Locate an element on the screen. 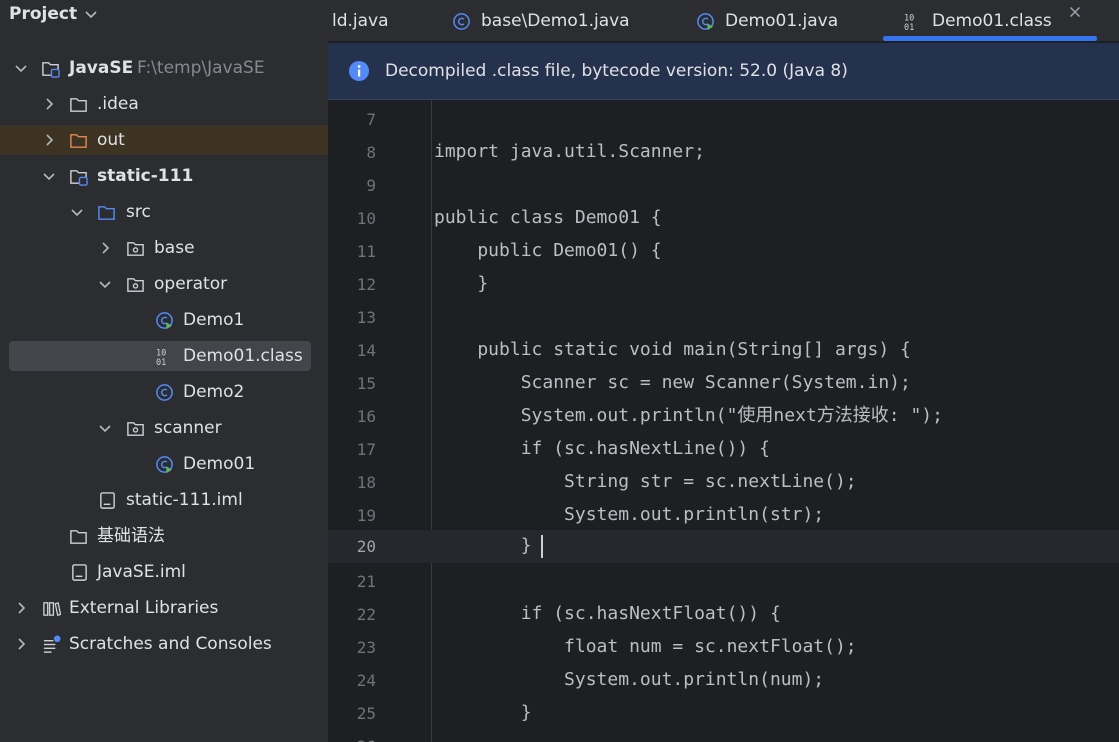 Image resolution: width=1119 pixels, height=742 pixels. code-text: float num = sc.nextFloat(); is located at coordinates (645, 646).